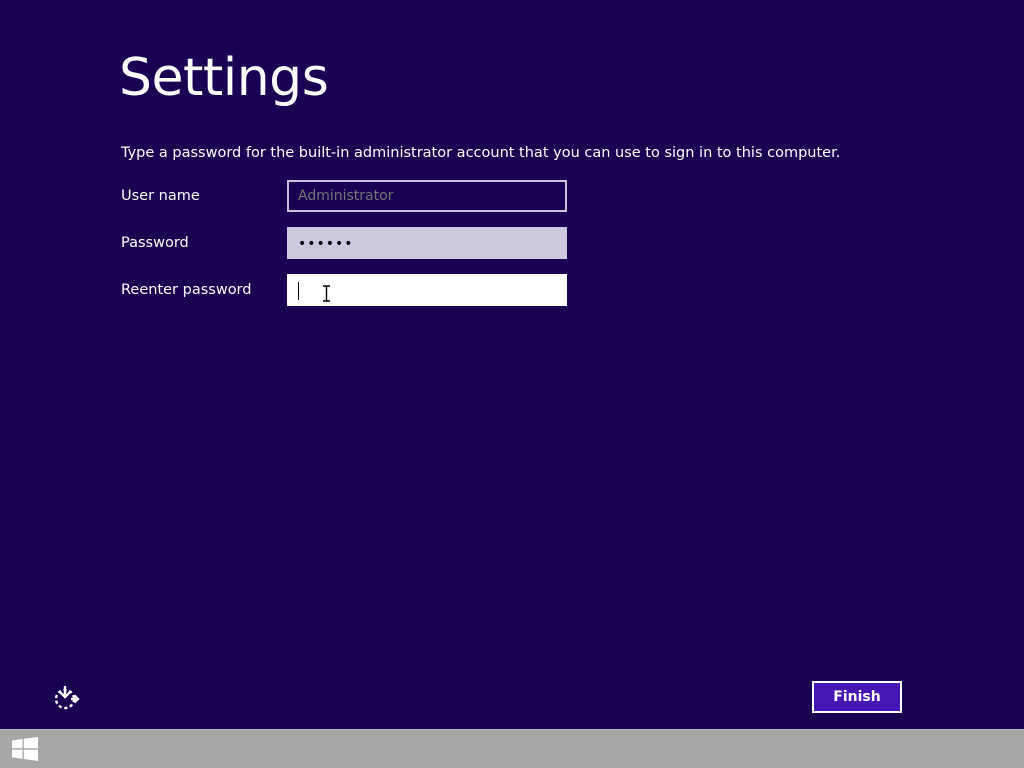 This screenshot has width=1024, height=768. What do you see at coordinates (857, 697) in the screenshot?
I see `finish-button: Finish` at bounding box center [857, 697].